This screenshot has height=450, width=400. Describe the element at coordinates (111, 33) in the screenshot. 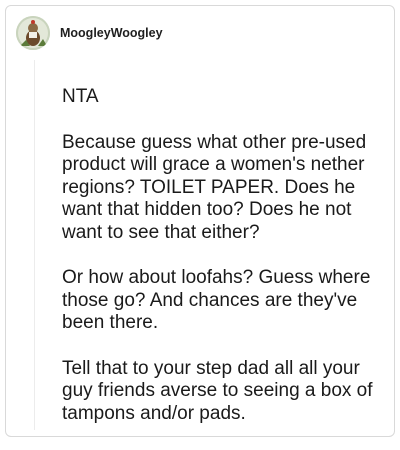

I see `username: MoogleyWoogley` at that location.